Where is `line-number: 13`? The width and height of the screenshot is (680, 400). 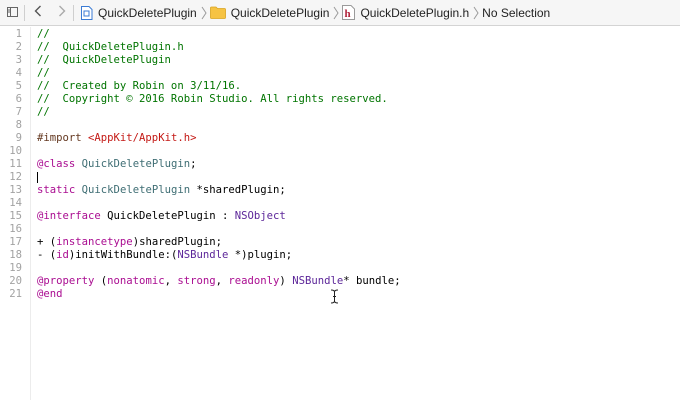
line-number: 13 is located at coordinates (15, 190).